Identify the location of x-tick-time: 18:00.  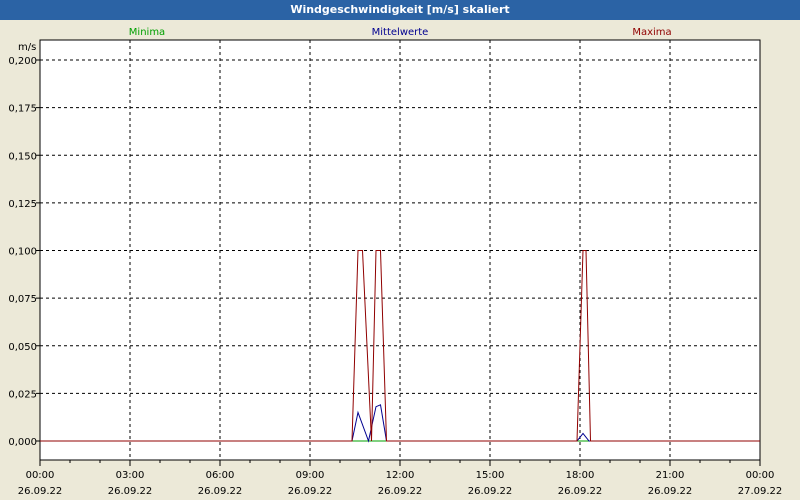
(580, 475).